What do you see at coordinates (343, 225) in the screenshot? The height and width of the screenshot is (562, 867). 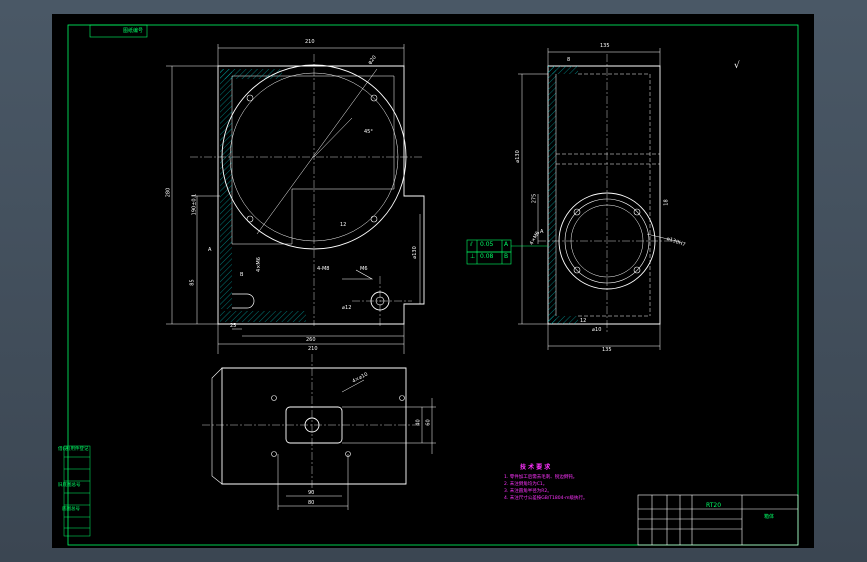 I see `front-dim-12: 12` at bounding box center [343, 225].